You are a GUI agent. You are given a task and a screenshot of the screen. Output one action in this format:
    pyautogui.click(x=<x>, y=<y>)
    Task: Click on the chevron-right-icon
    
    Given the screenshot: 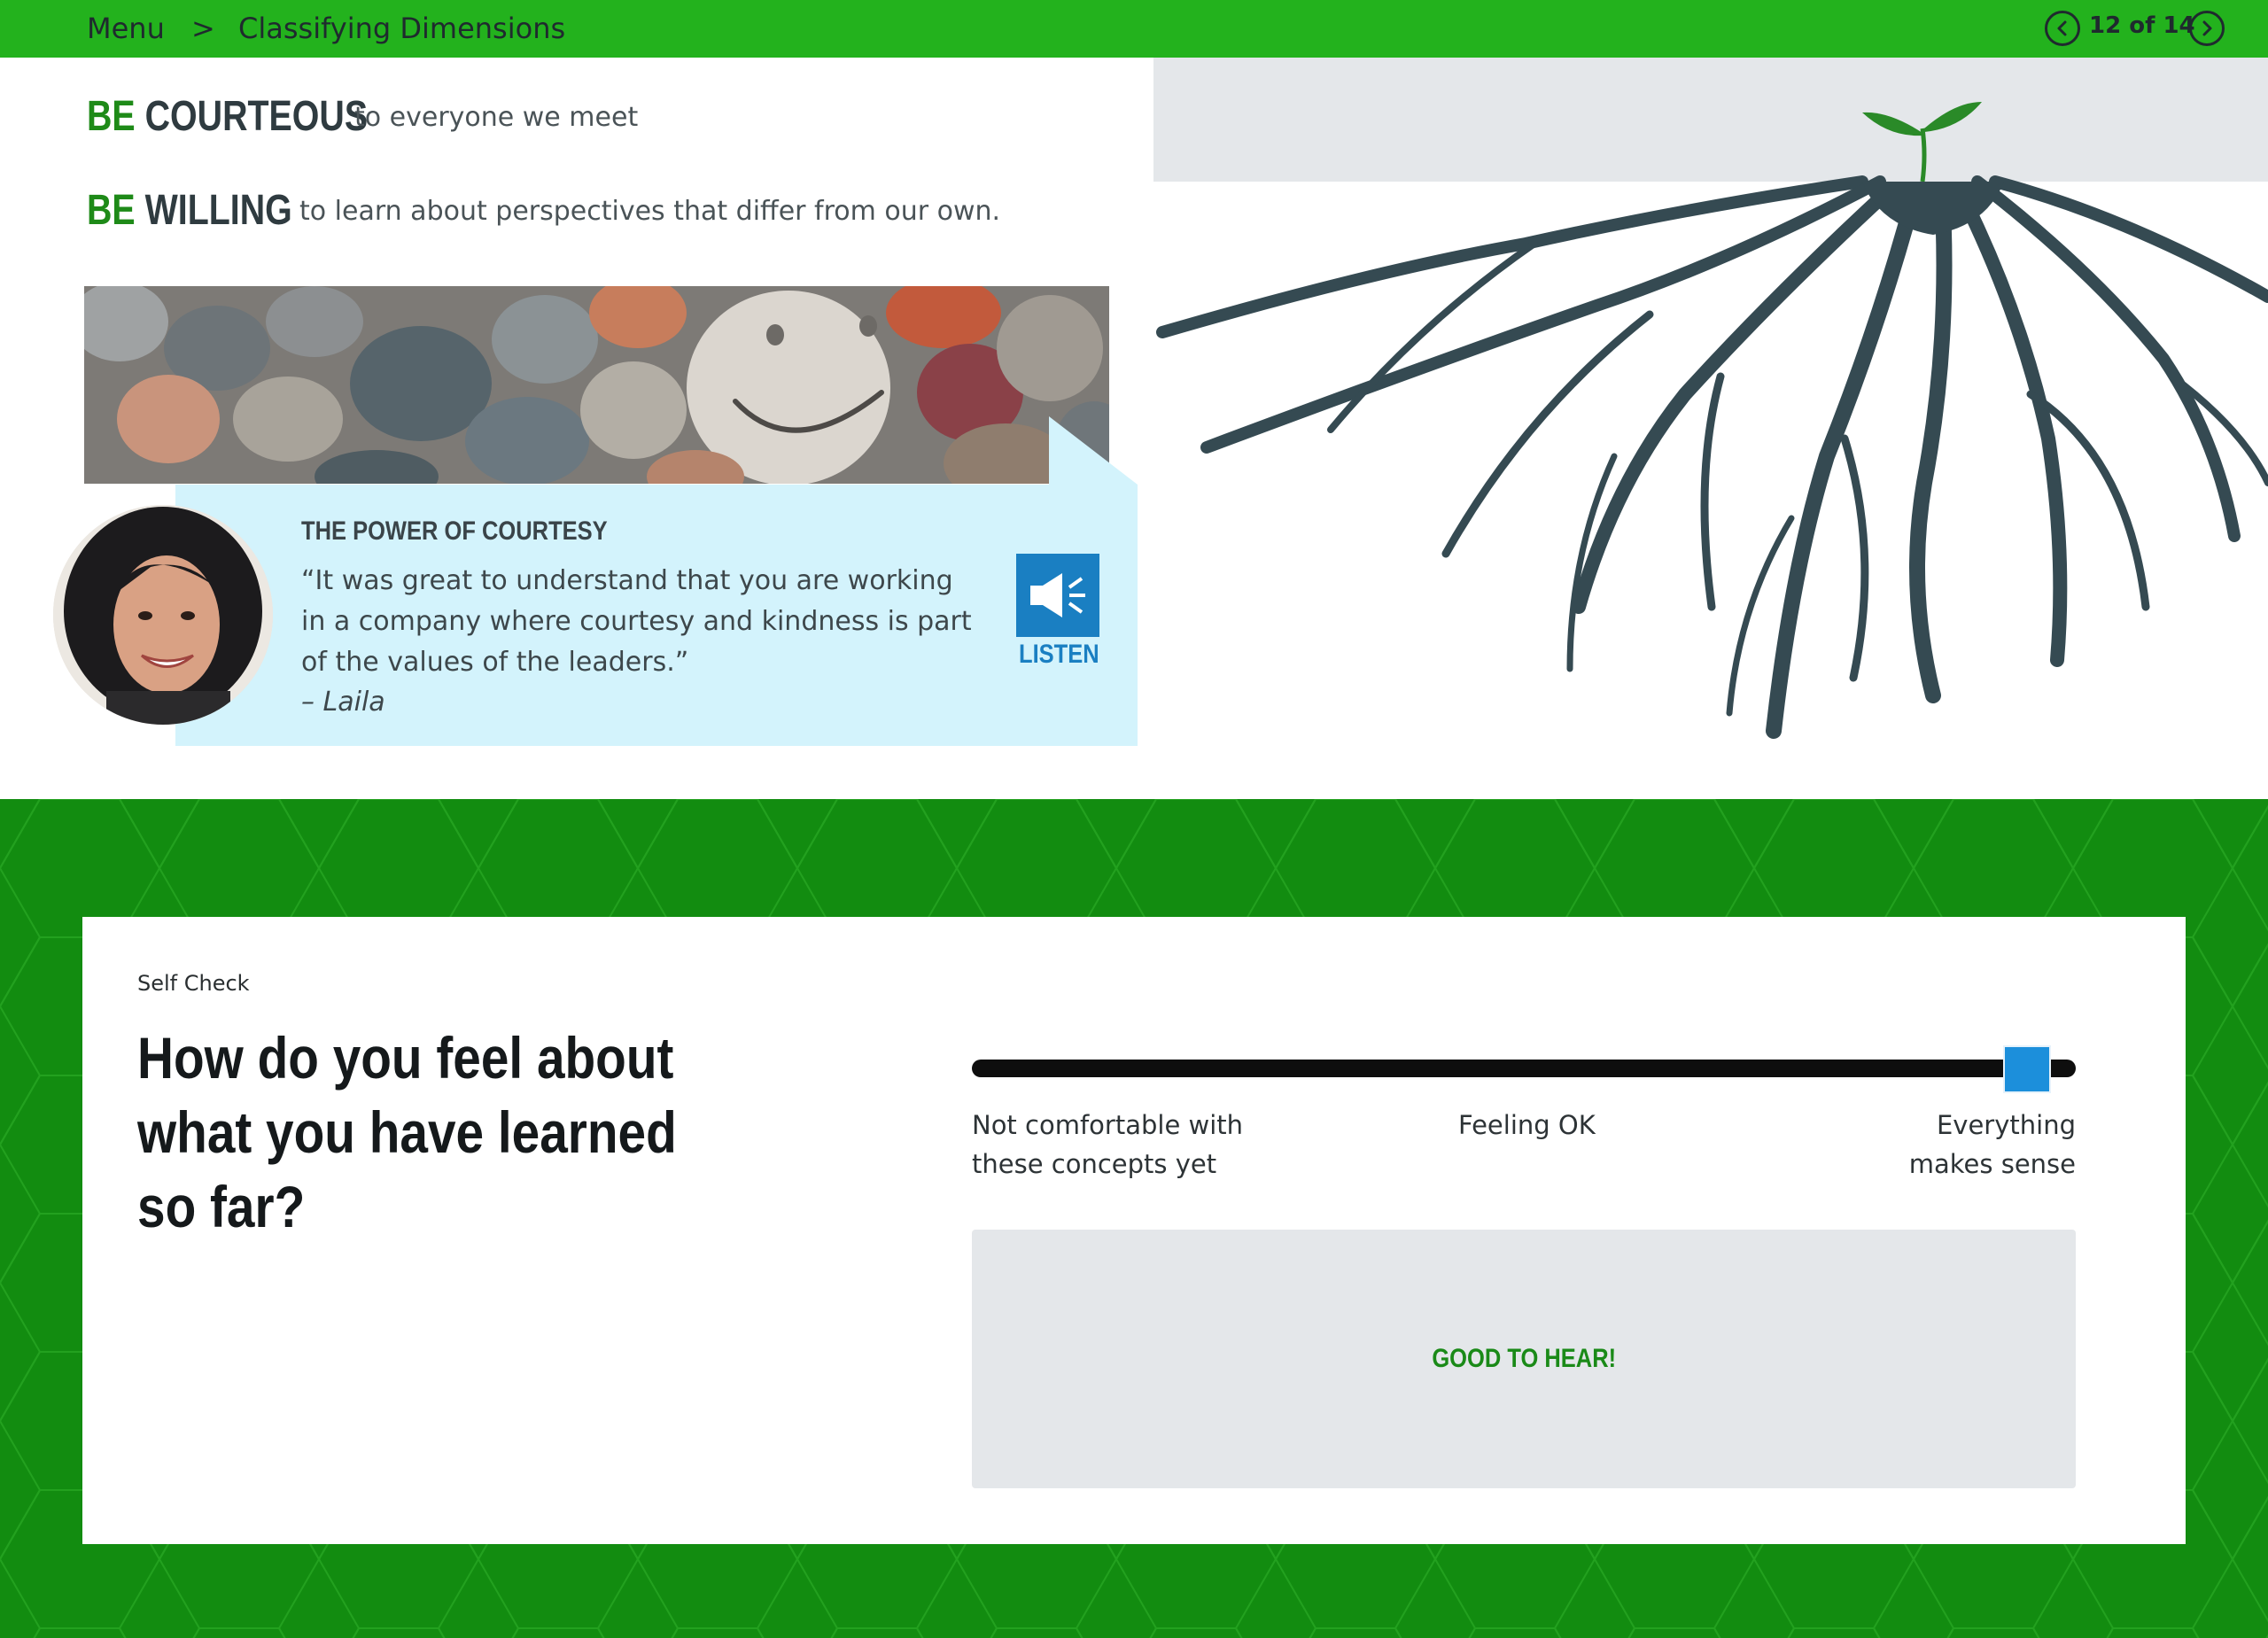 What is the action you would take?
    pyautogui.click(x=2207, y=28)
    